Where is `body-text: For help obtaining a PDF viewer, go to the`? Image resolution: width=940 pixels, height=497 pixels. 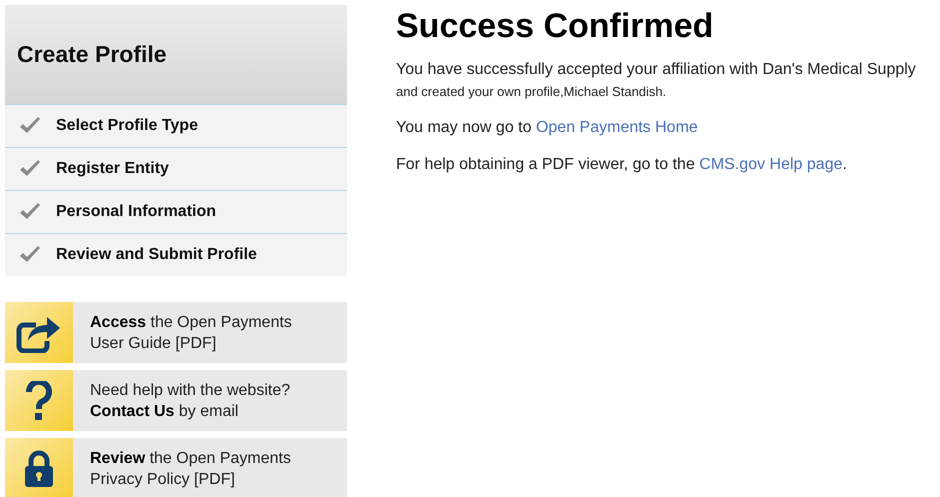 body-text: For help obtaining a PDF viewer, go to the is located at coordinates (545, 164).